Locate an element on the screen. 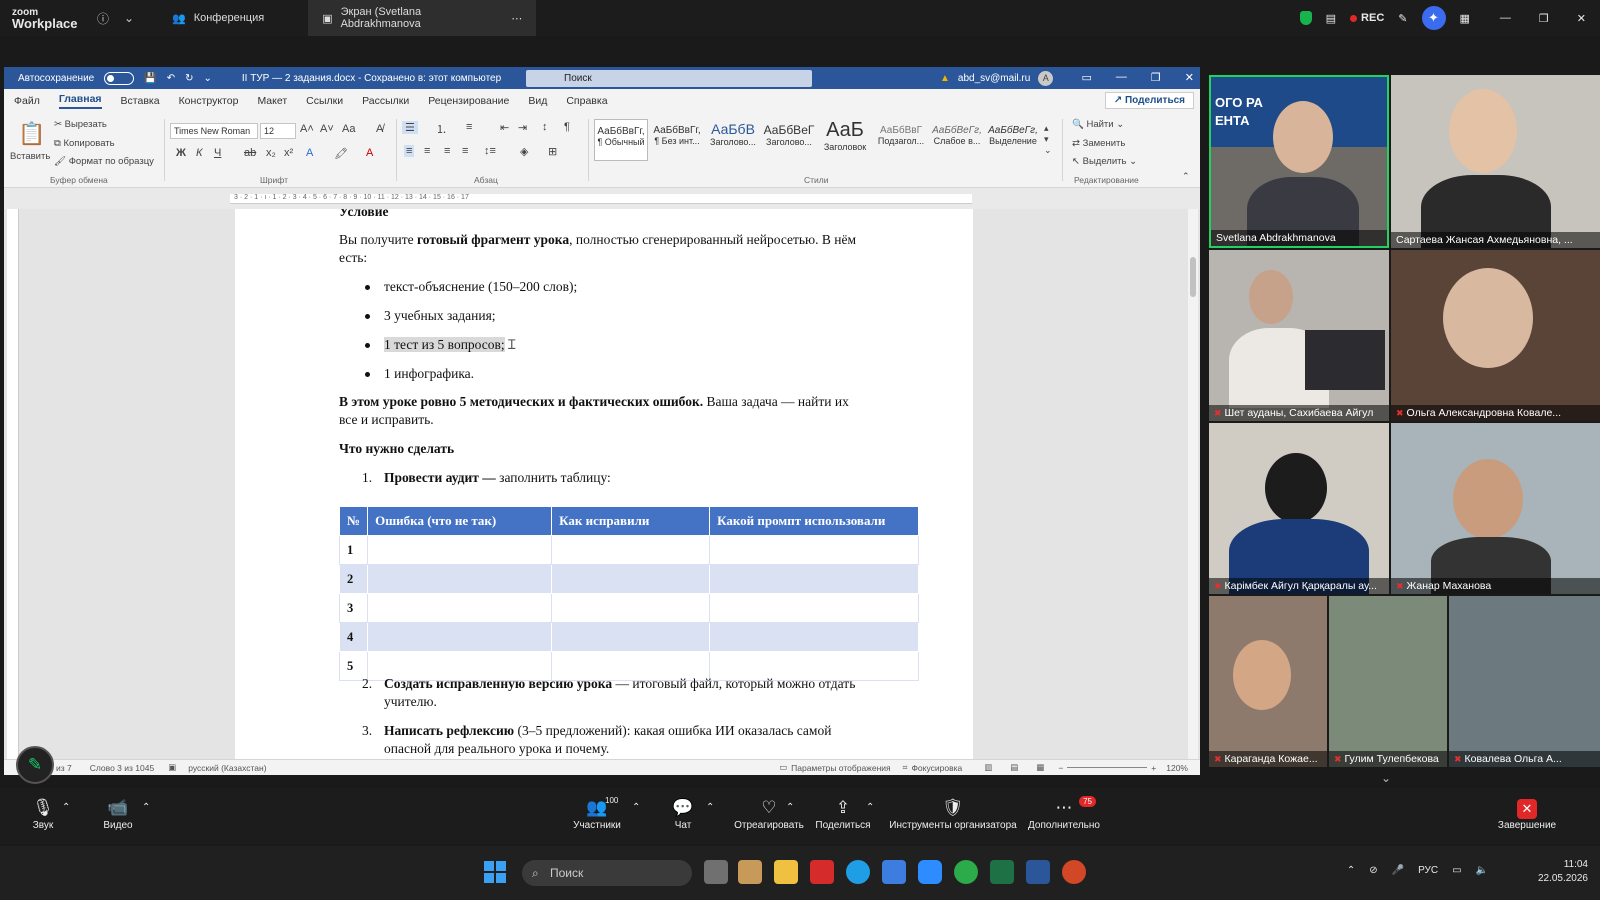  participant-tile-0: ОГО РА ЕНТА Svetlana Abdrakhmanova is located at coordinates (1299, 161).